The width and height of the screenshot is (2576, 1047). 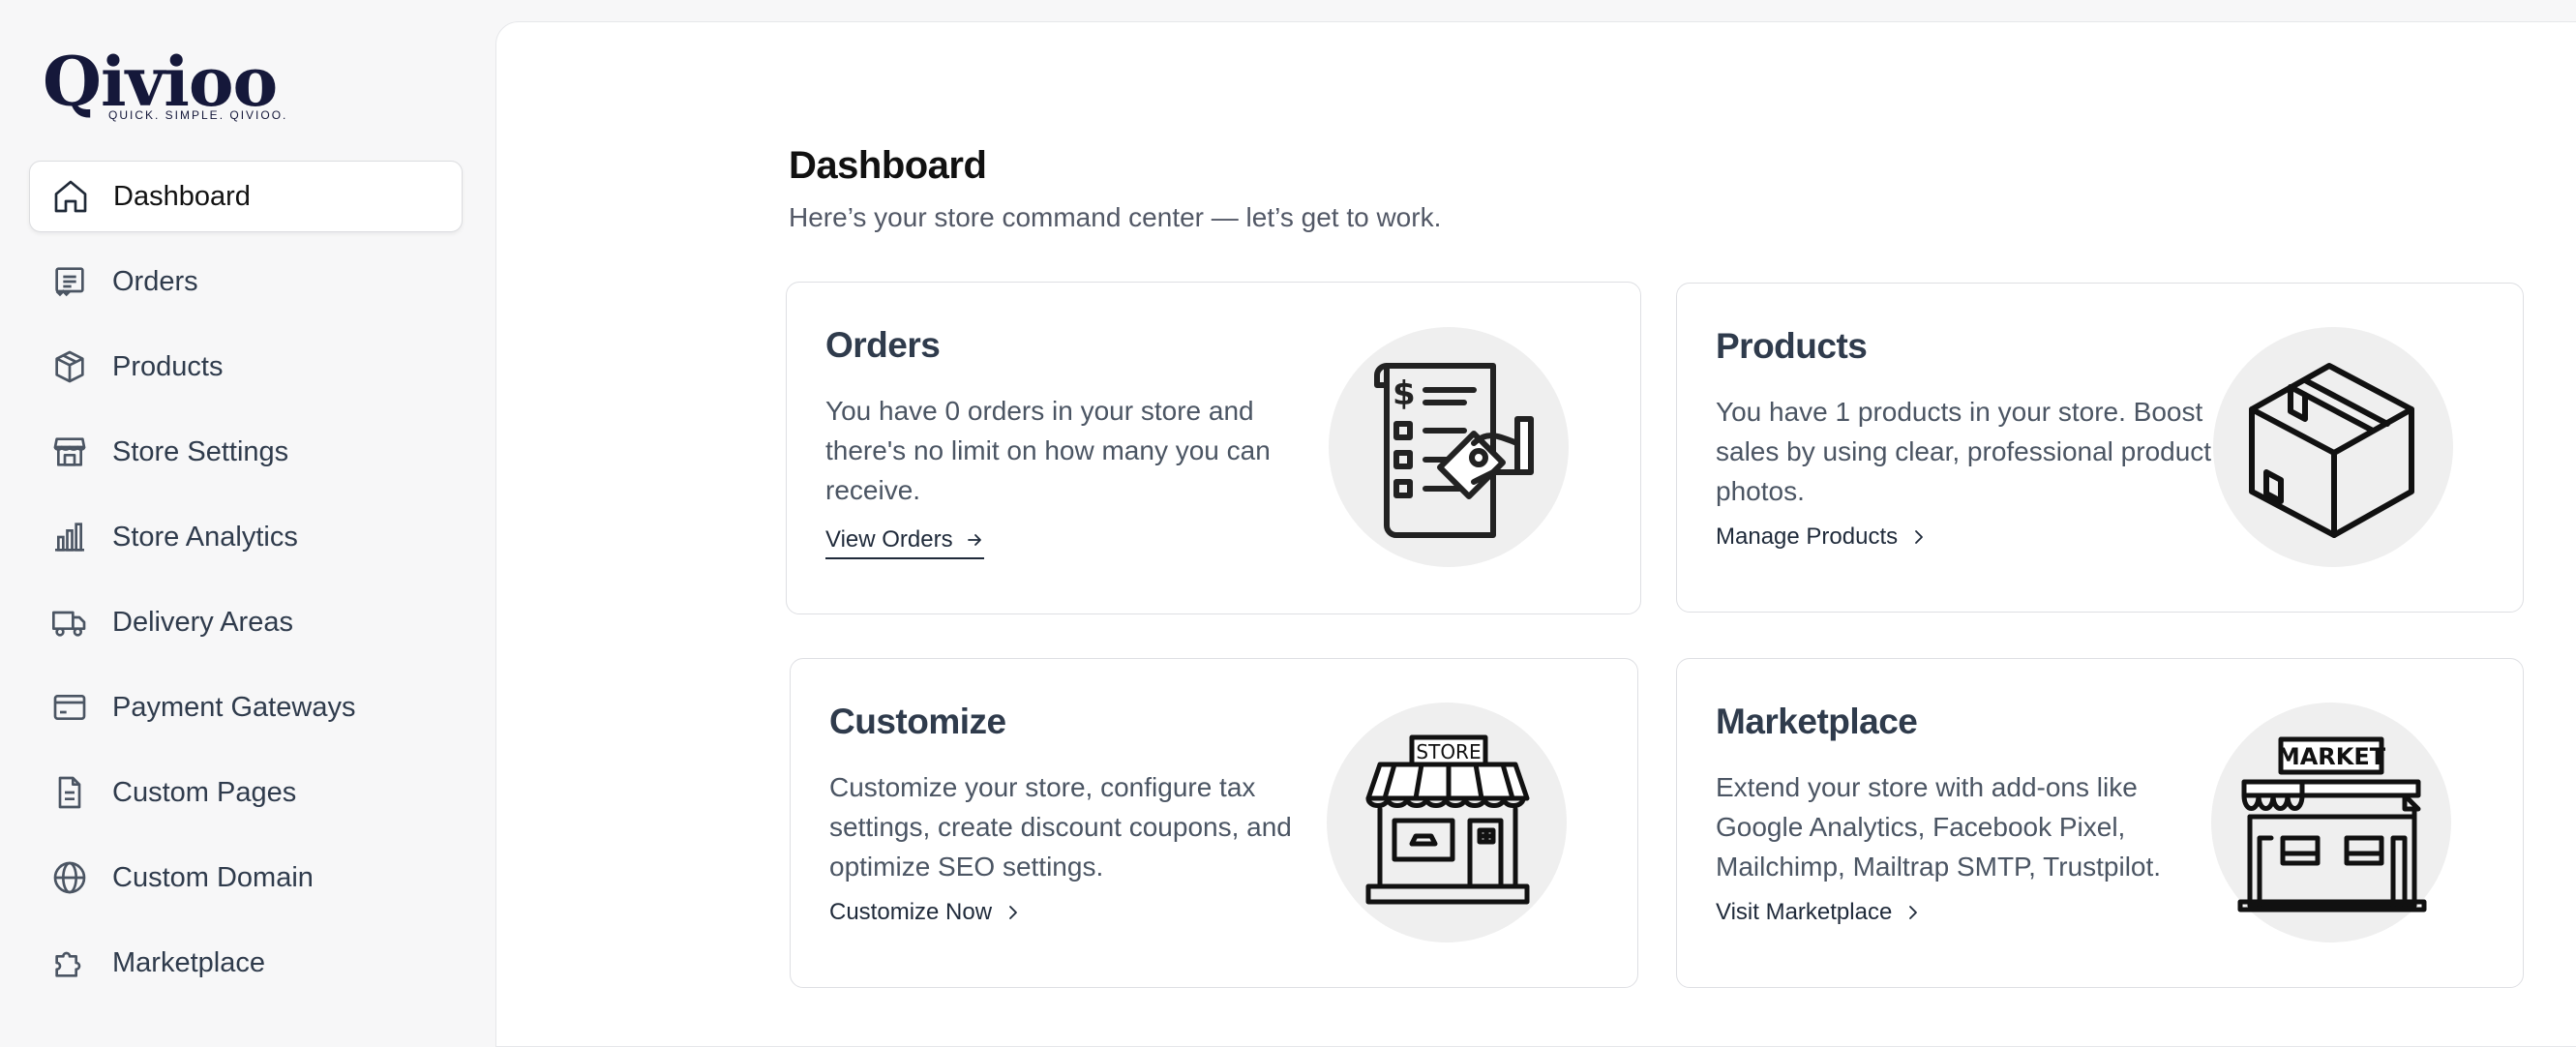 What do you see at coordinates (917, 721) in the screenshot?
I see `customize-card-title: Customize` at bounding box center [917, 721].